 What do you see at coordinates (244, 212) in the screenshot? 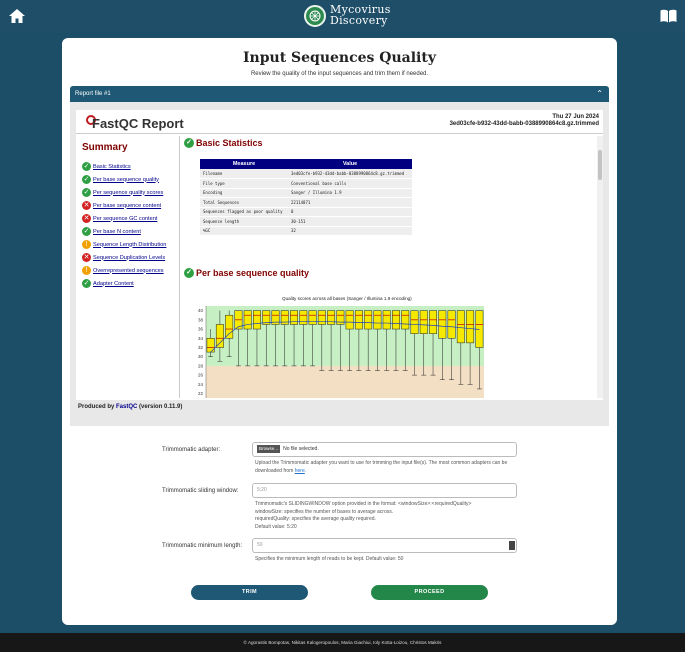
I see `measure-cell: Sequences flagged as poor quality` at bounding box center [244, 212].